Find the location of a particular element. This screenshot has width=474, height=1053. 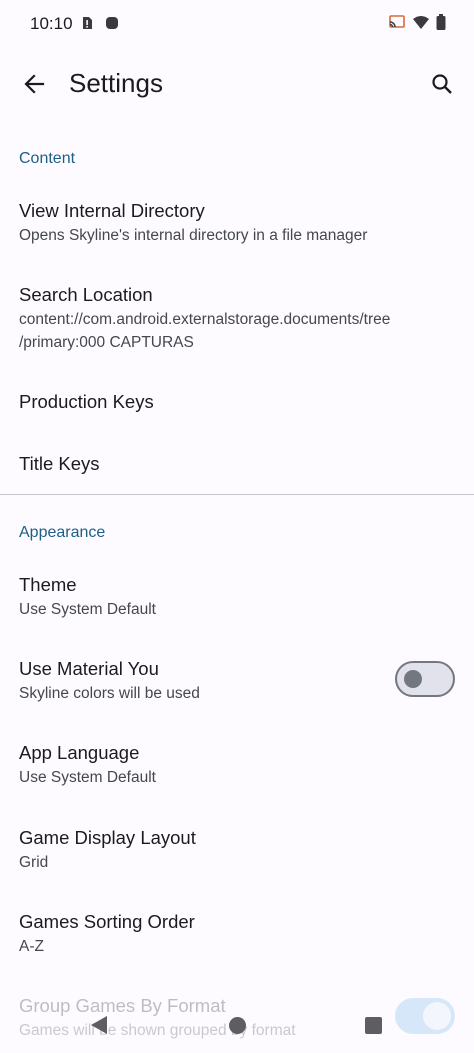

search-icon is located at coordinates (442, 84).